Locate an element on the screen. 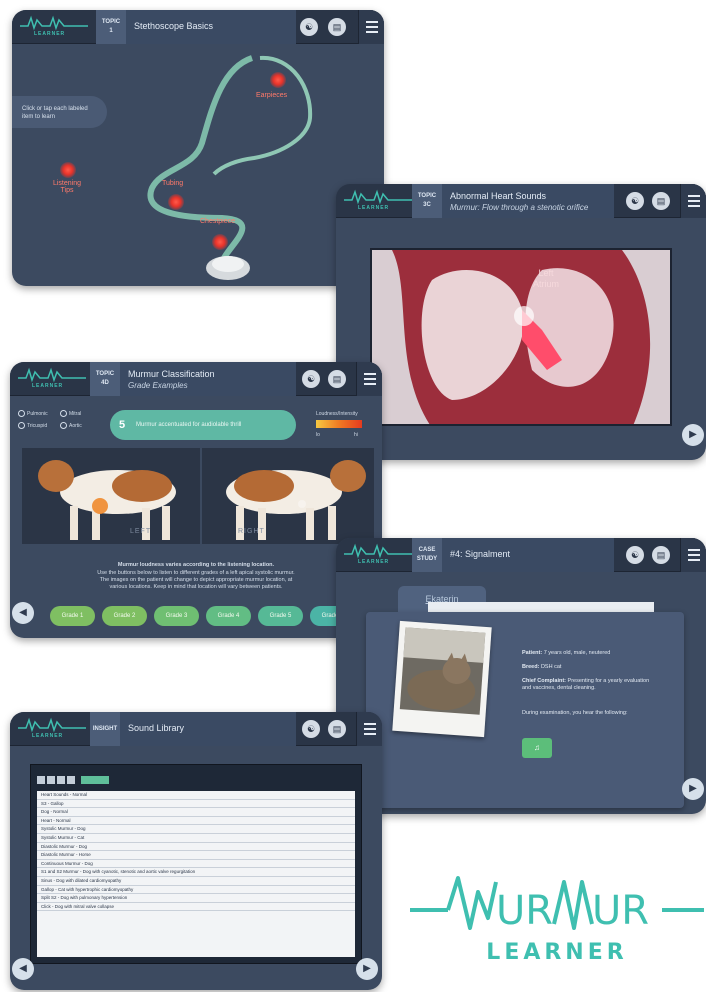 This screenshot has height=992, width=706. chestpiece-label: Chestpiece is located at coordinates (218, 221).